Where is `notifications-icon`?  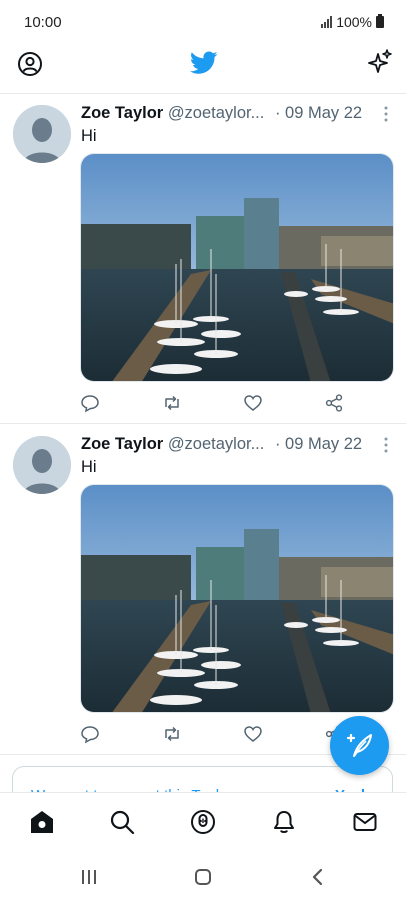 notifications-icon is located at coordinates (284, 822).